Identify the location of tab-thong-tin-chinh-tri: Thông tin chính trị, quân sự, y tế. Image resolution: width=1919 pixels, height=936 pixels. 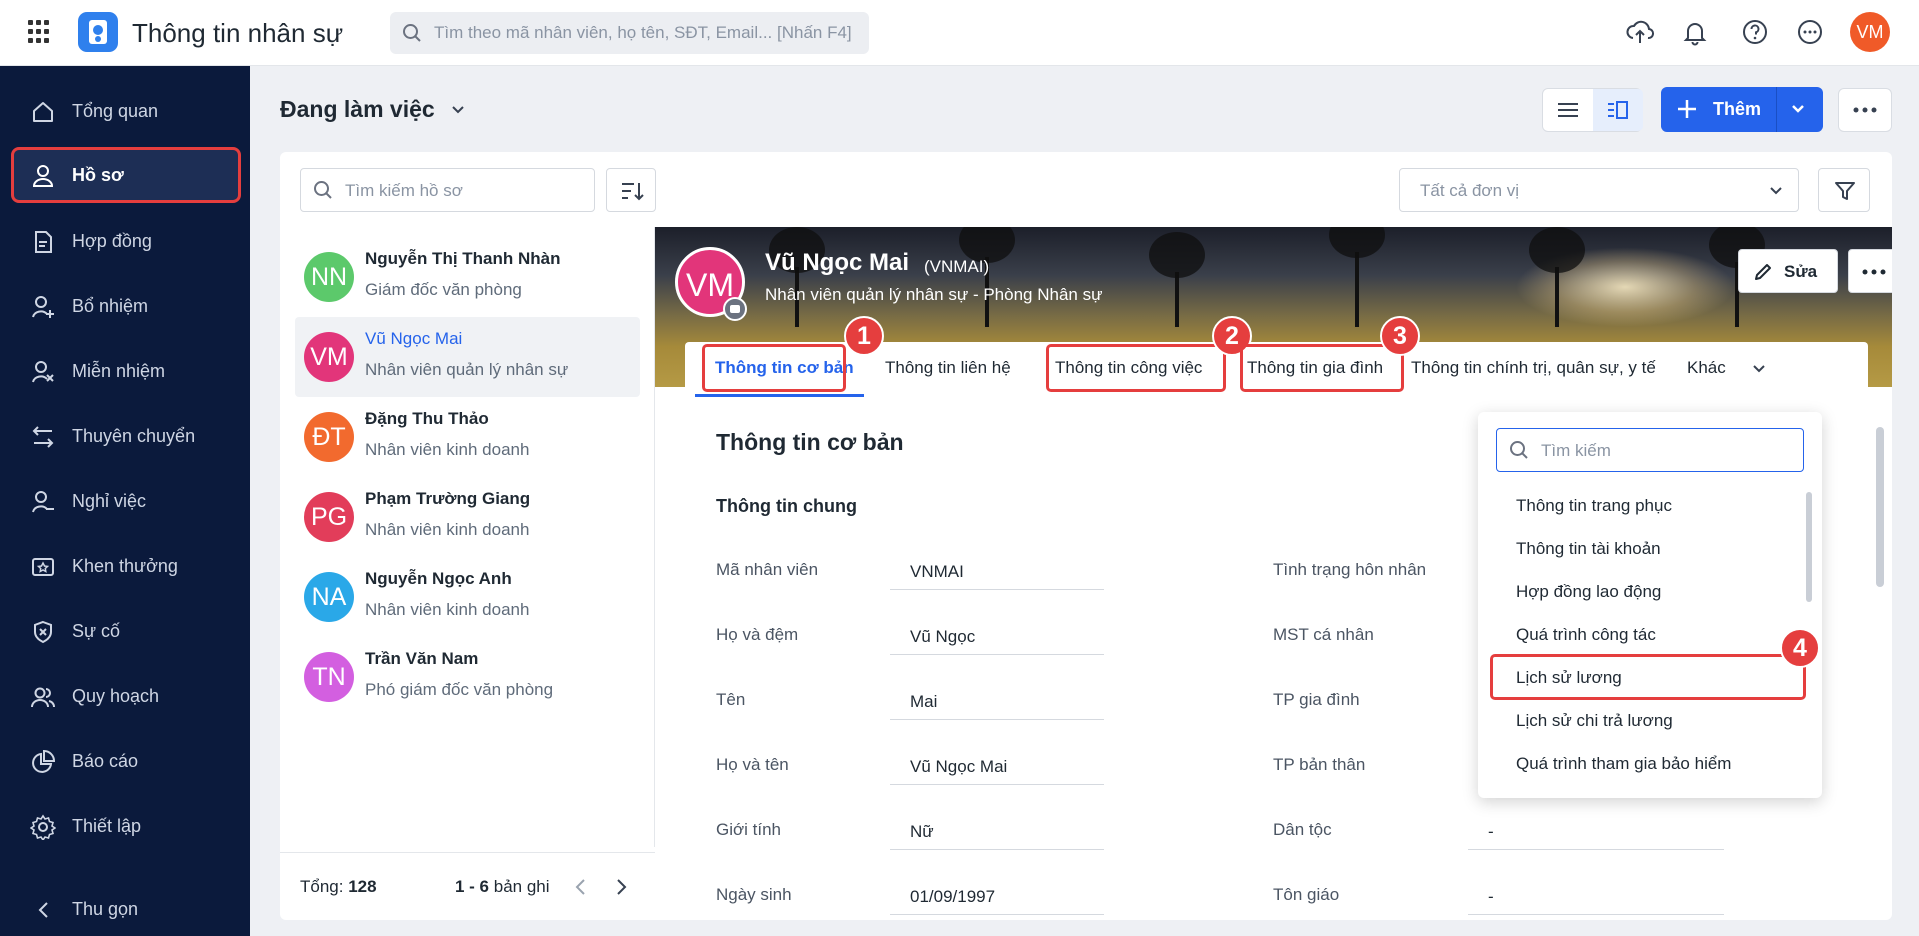
(1533, 368).